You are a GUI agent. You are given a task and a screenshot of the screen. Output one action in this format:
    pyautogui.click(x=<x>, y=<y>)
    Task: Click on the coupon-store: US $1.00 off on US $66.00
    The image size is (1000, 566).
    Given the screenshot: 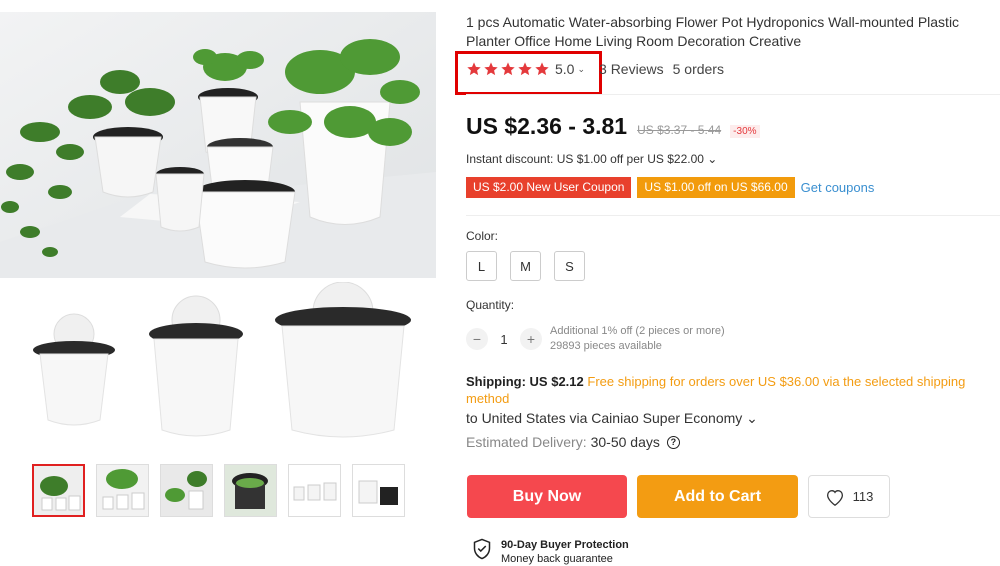 What is the action you would take?
    pyautogui.click(x=716, y=187)
    